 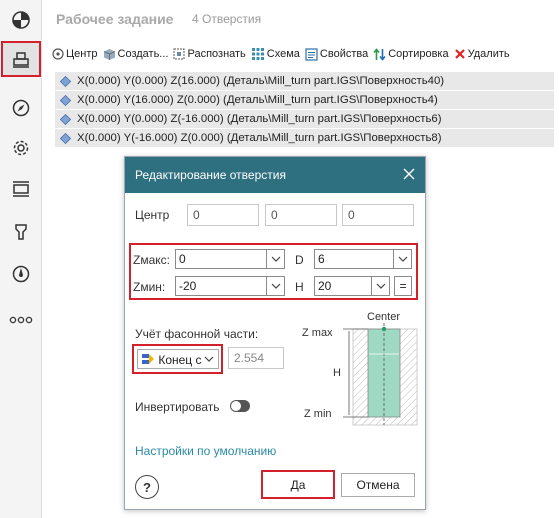 What do you see at coordinates (344, 54) in the screenshot?
I see `properties-label: Свойства` at bounding box center [344, 54].